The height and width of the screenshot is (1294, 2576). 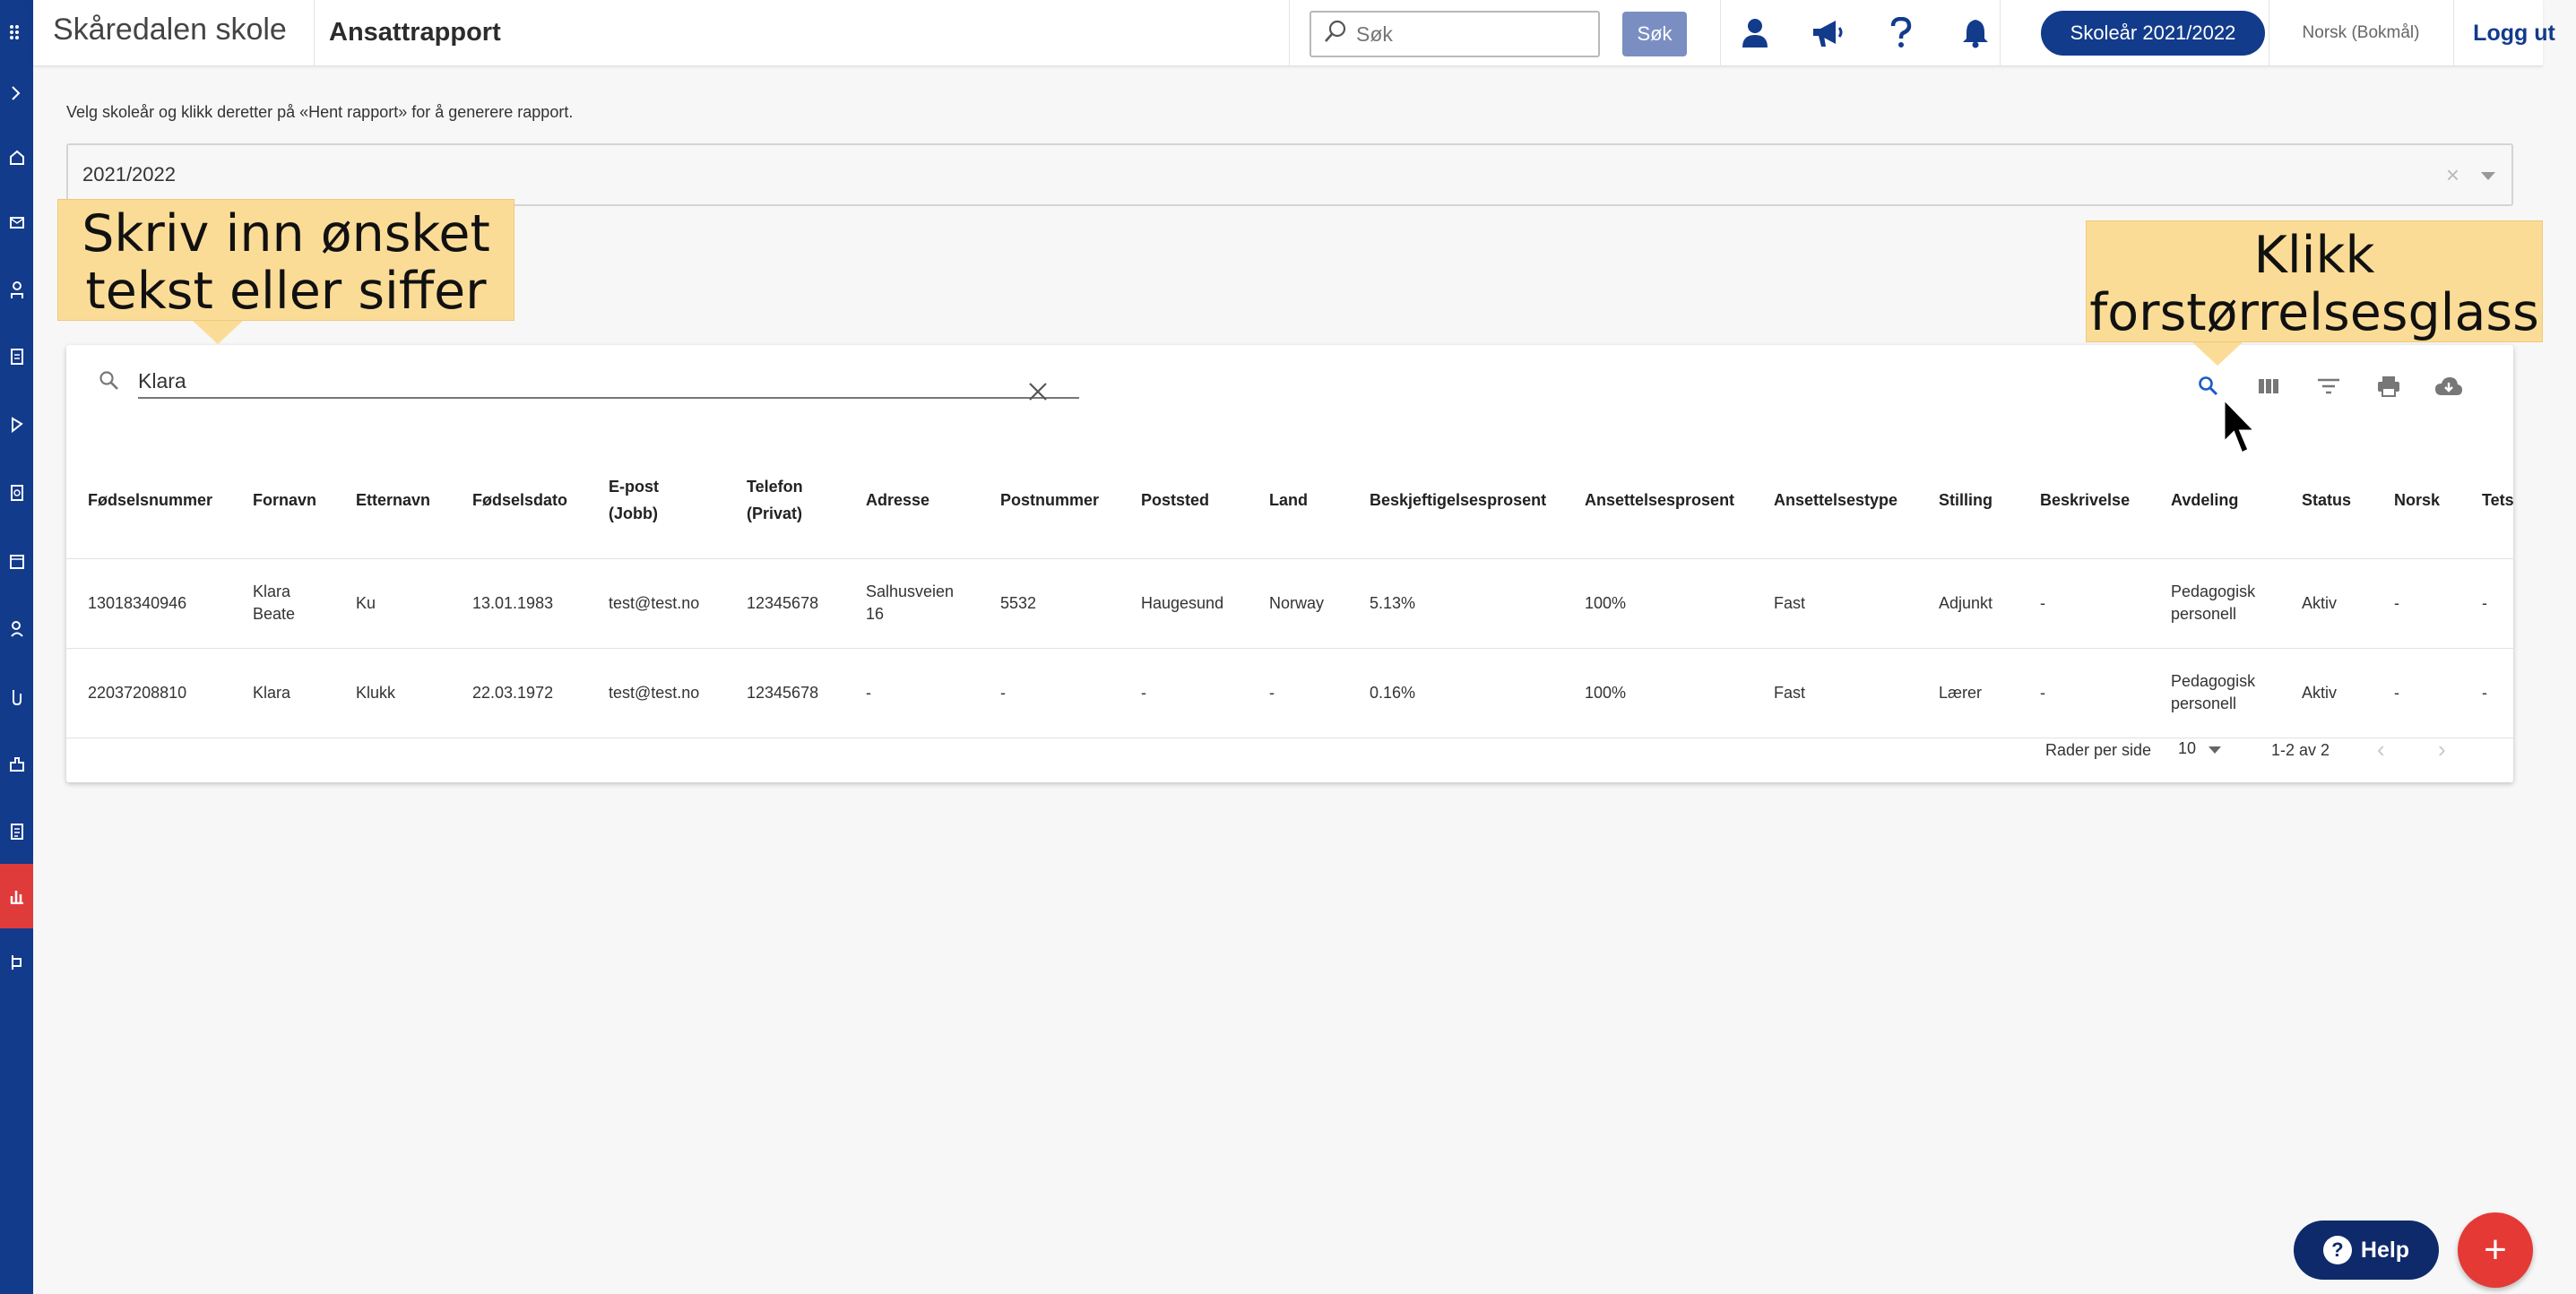 What do you see at coordinates (2205, 499) in the screenshot?
I see `column-header-label: Avdeling` at bounding box center [2205, 499].